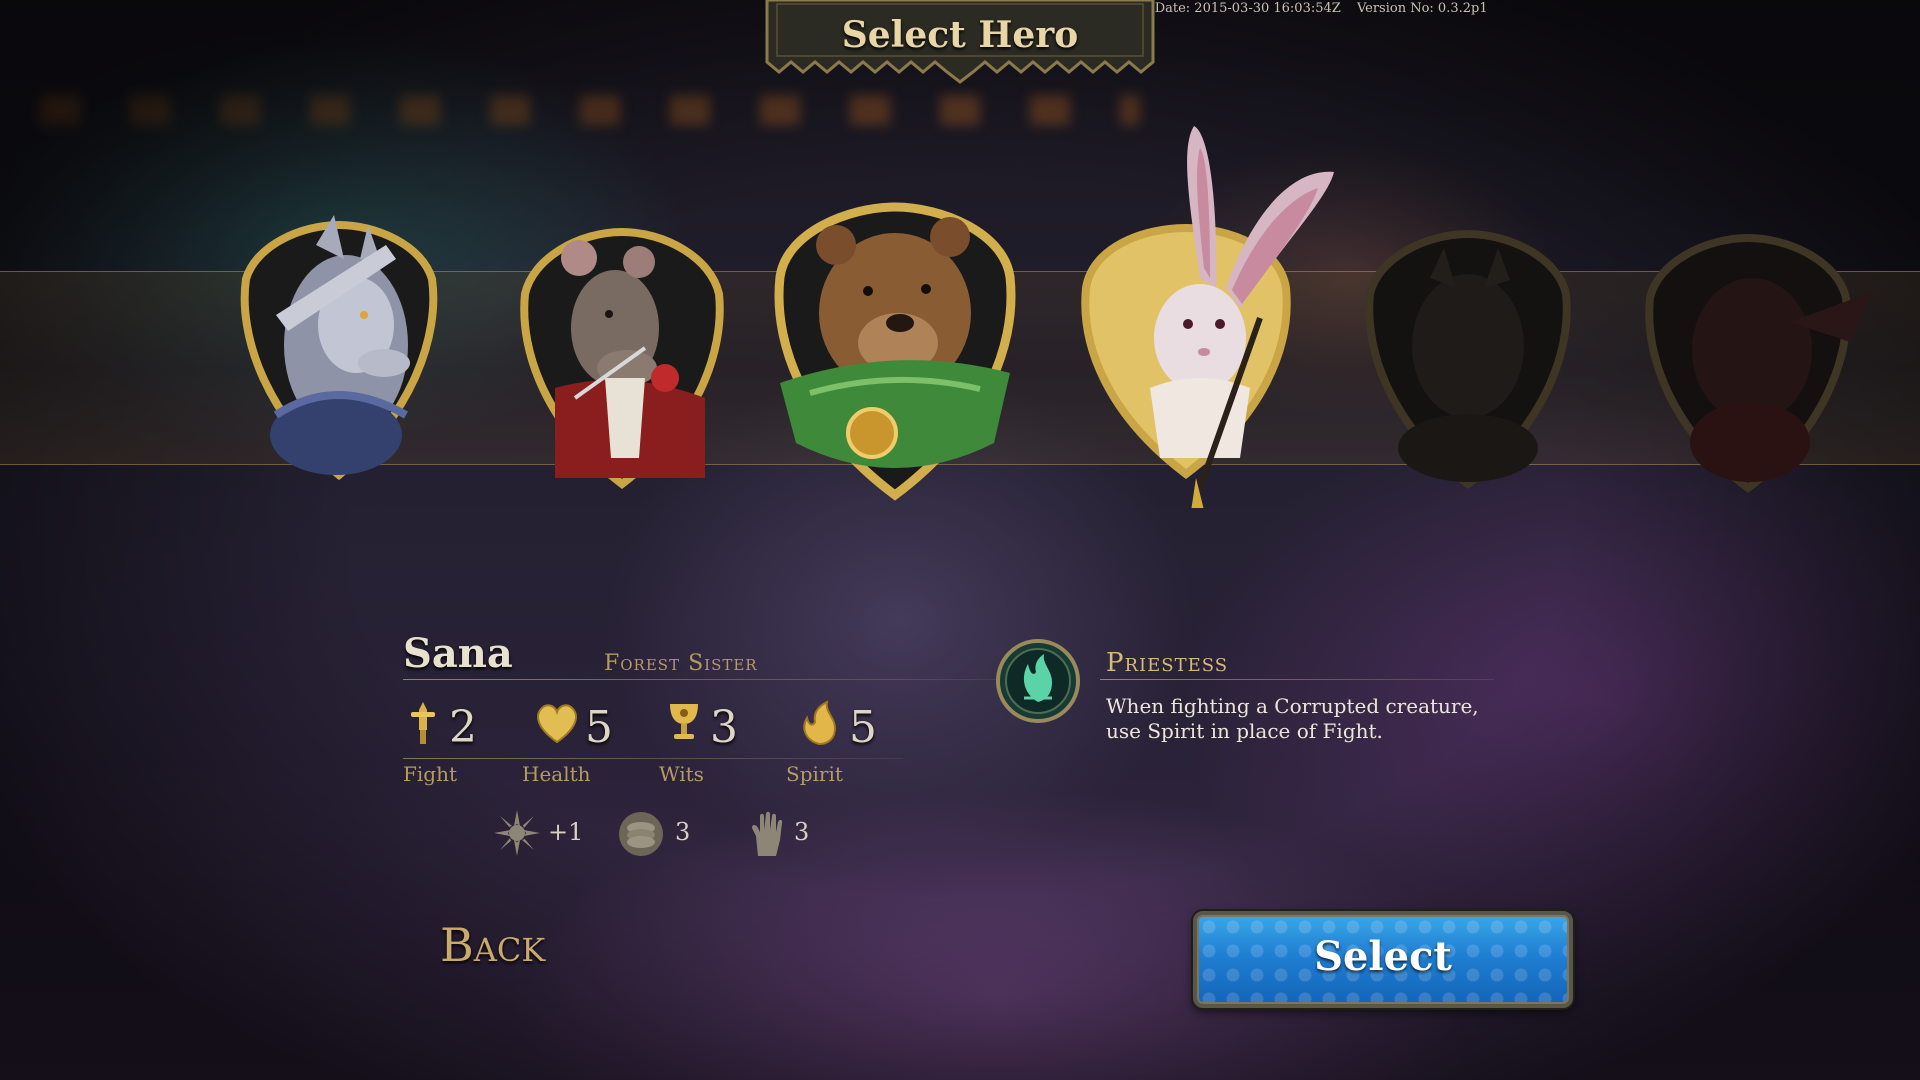 This screenshot has width=1920, height=1080. What do you see at coordinates (802, 832) in the screenshot?
I see `sub-stat-hand-value: 3` at bounding box center [802, 832].